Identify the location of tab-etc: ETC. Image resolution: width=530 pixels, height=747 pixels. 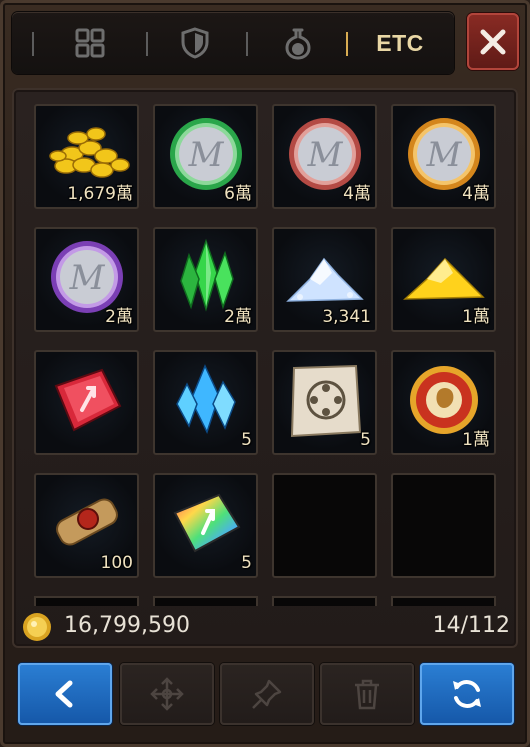
(400, 43).